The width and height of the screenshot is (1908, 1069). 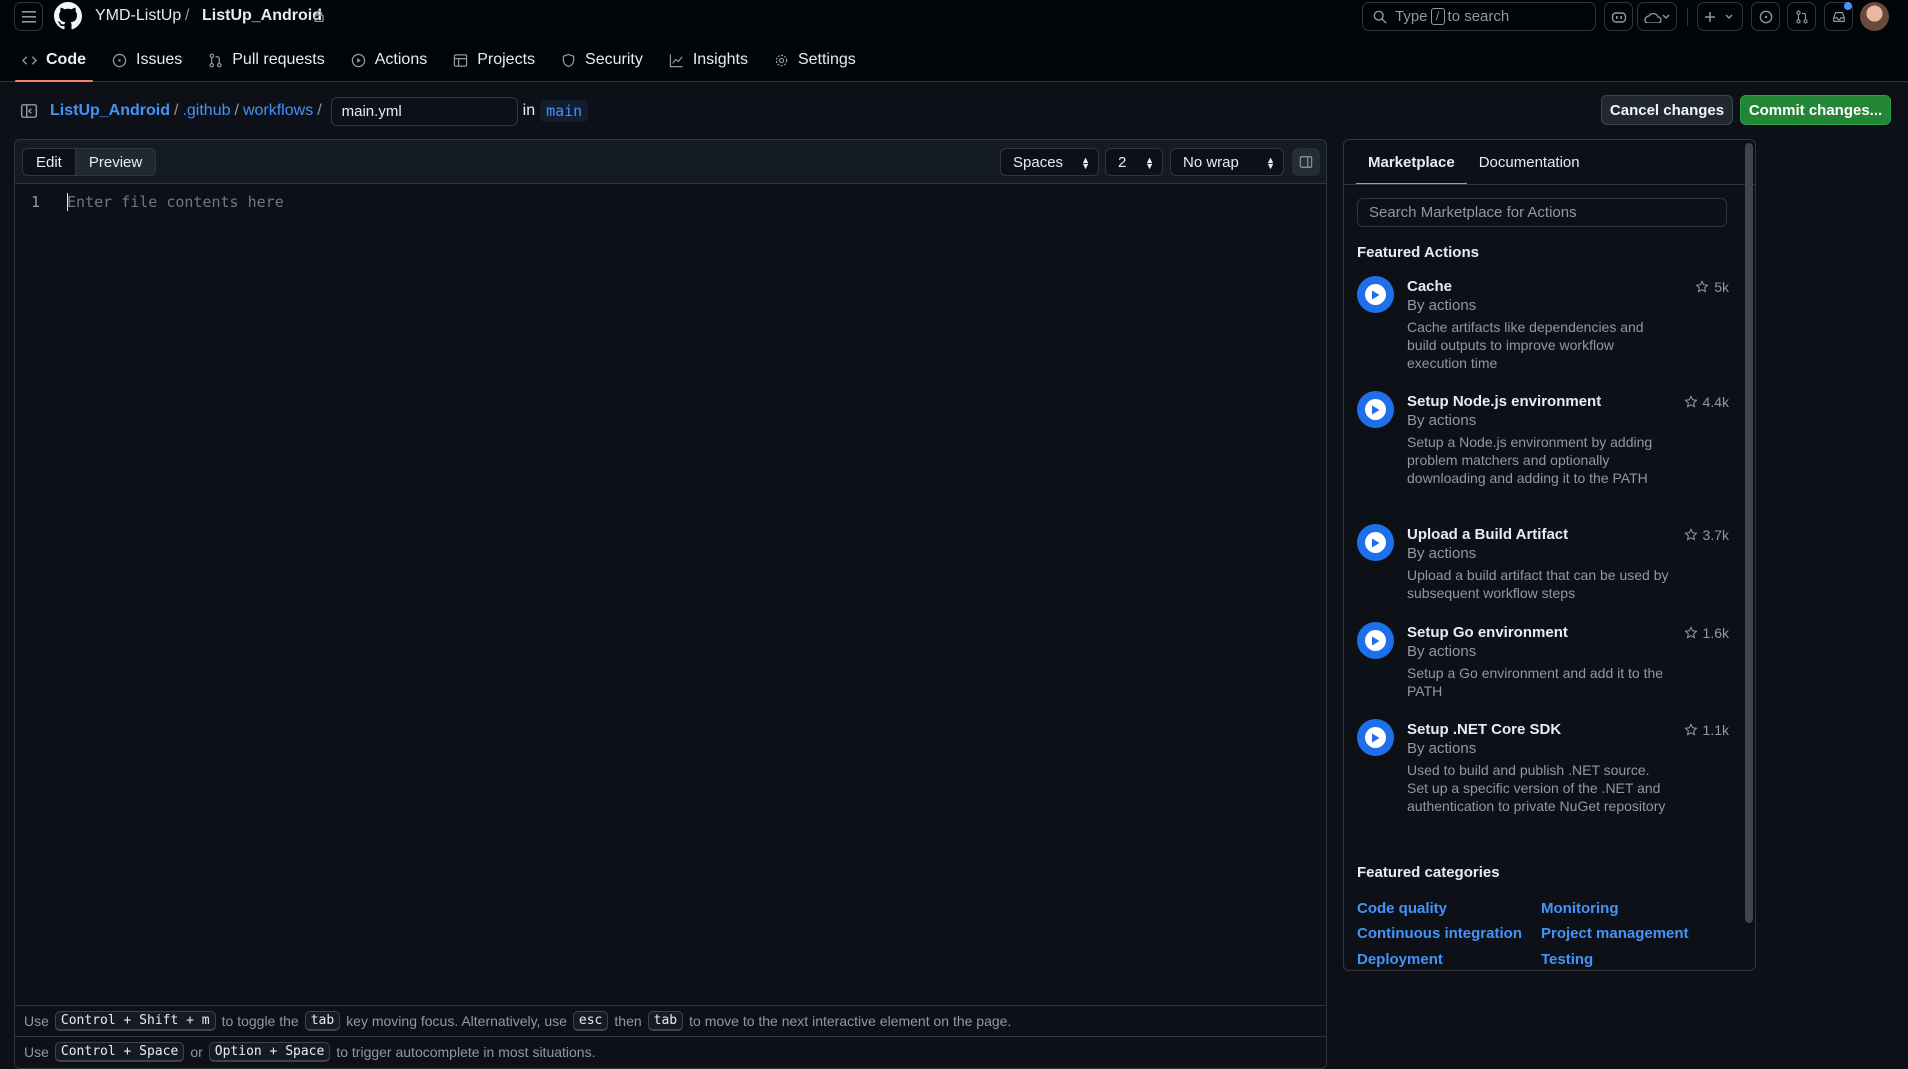 I want to click on star-count: 1.1k, so click(x=1715, y=730).